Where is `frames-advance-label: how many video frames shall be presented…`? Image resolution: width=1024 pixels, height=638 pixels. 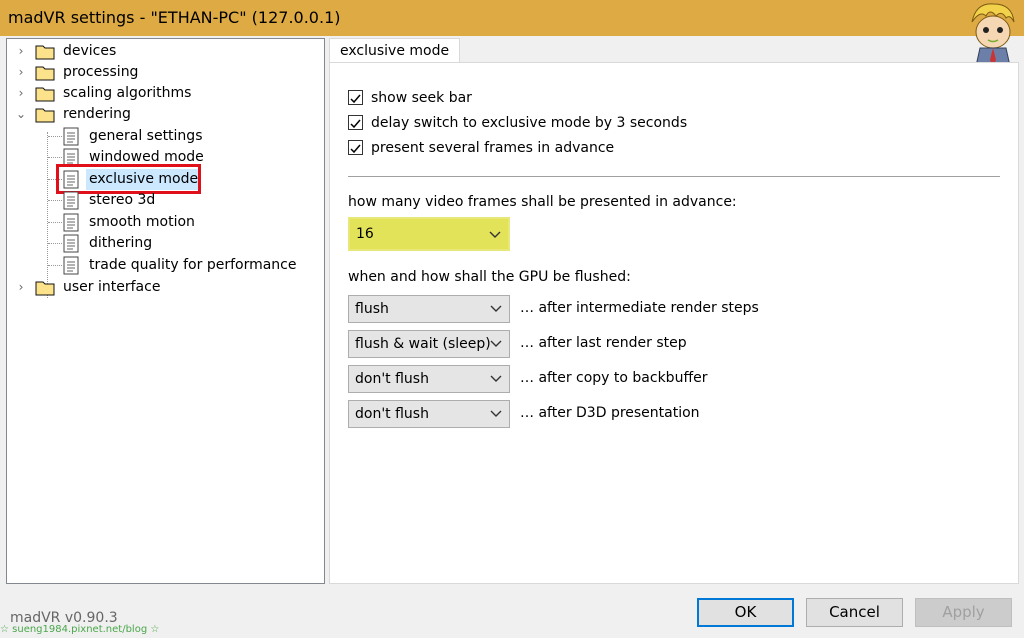
frames-advance-label: how many video frames shall be presented… is located at coordinates (542, 202).